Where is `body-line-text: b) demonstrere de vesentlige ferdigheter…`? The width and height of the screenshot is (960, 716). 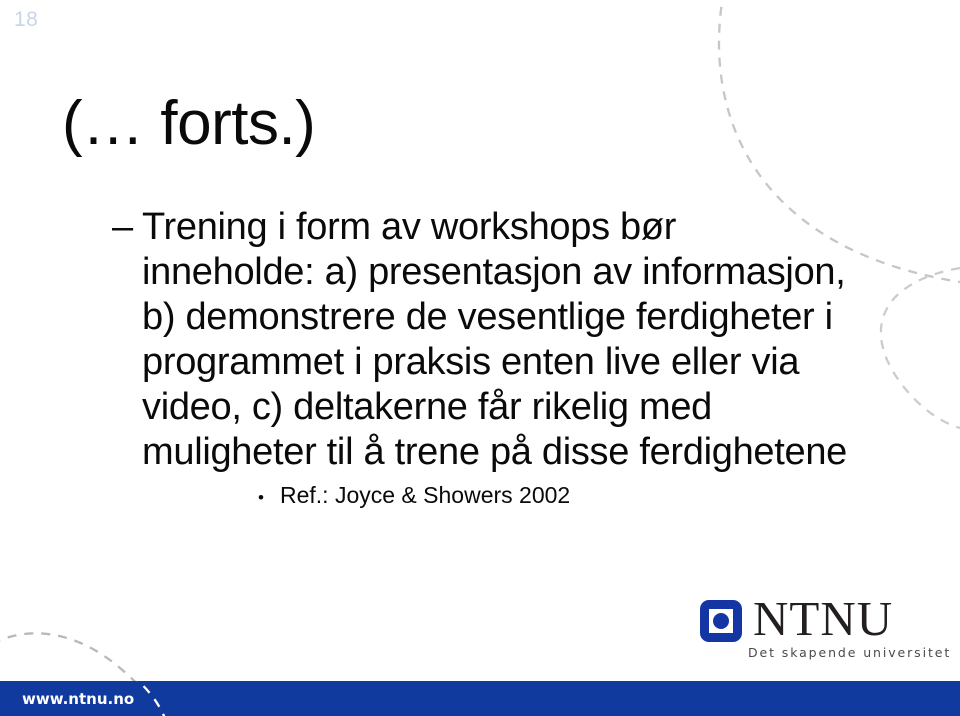
body-line-text: b) demonstrere de vesentlige ferdigheter… is located at coordinates (487, 317).